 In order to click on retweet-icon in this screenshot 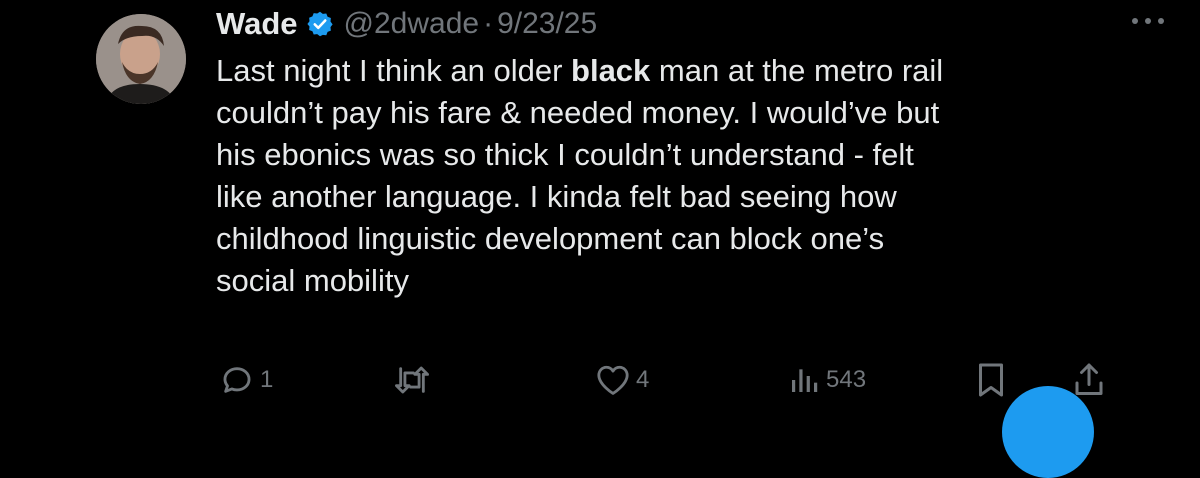, I will do `click(412, 380)`.